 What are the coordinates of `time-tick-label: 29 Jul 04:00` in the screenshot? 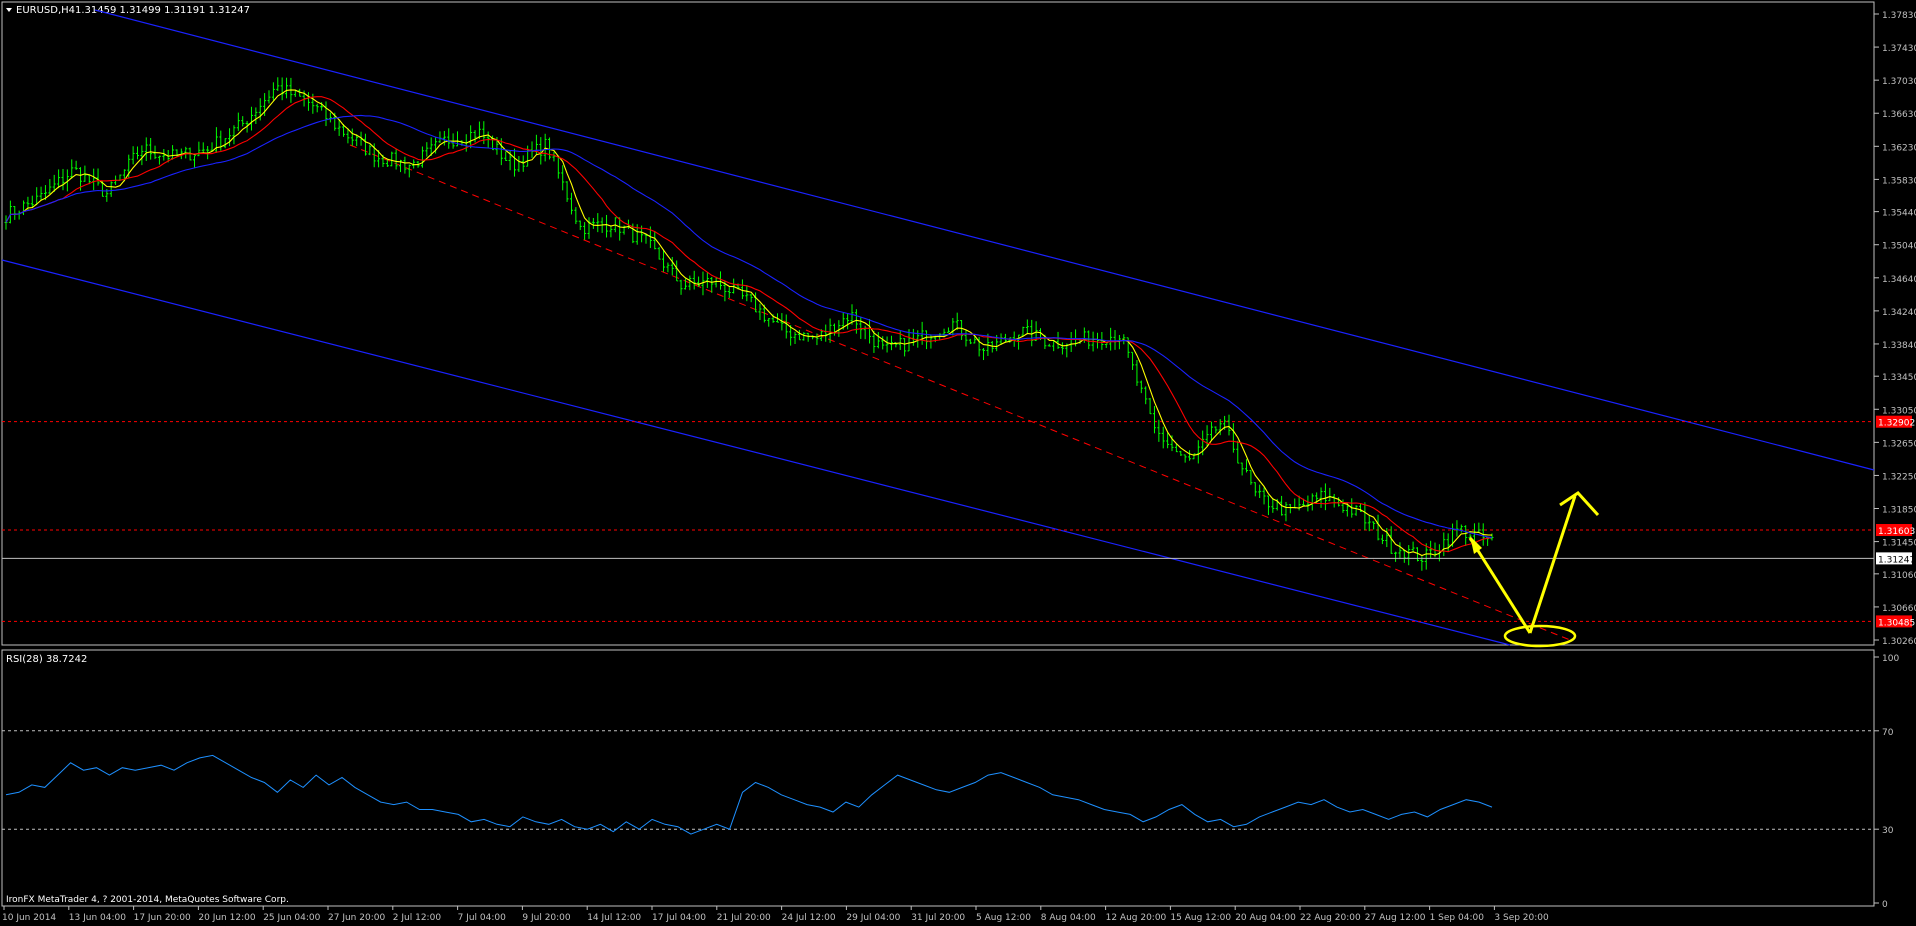 It's located at (873, 918).